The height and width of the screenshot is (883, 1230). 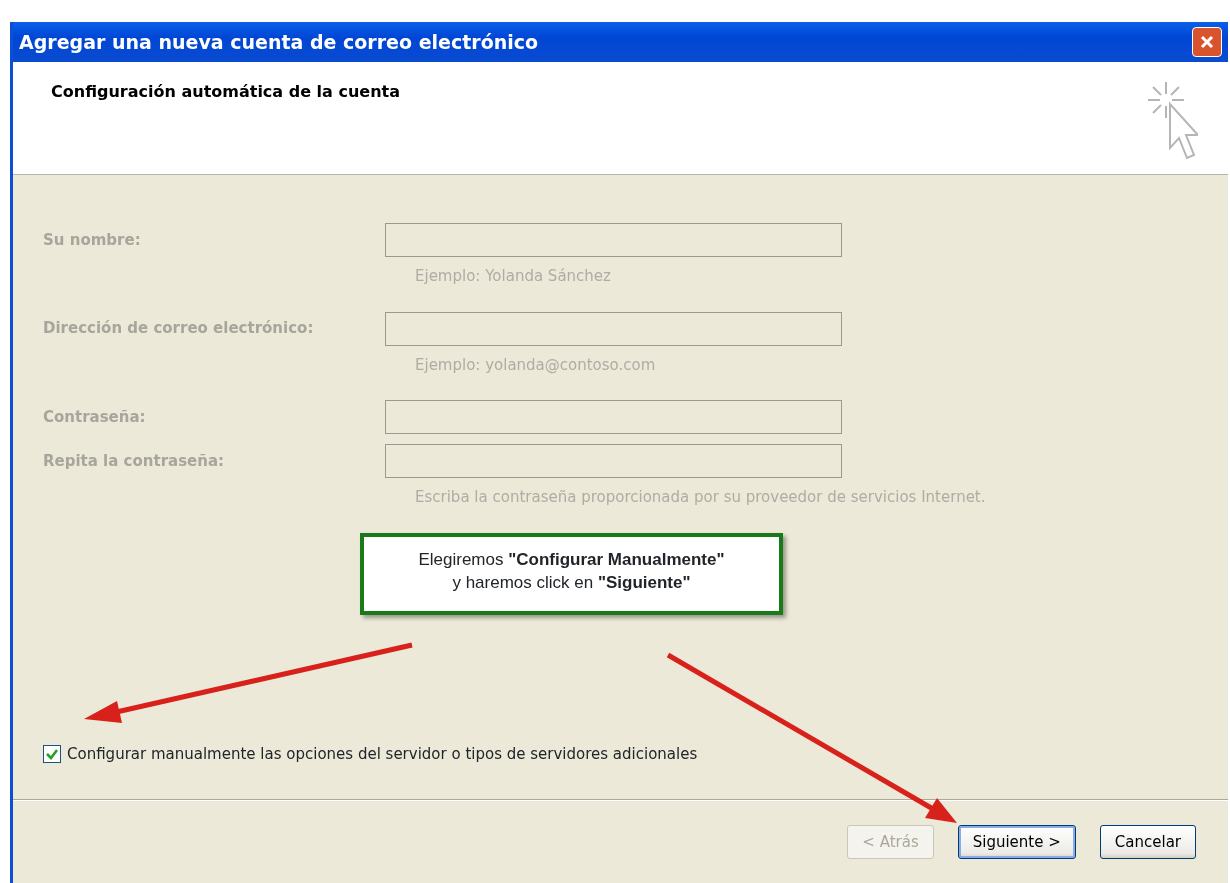 What do you see at coordinates (571, 559) in the screenshot?
I see `callout-text: Elegiremos "Configurar Manualmente"` at bounding box center [571, 559].